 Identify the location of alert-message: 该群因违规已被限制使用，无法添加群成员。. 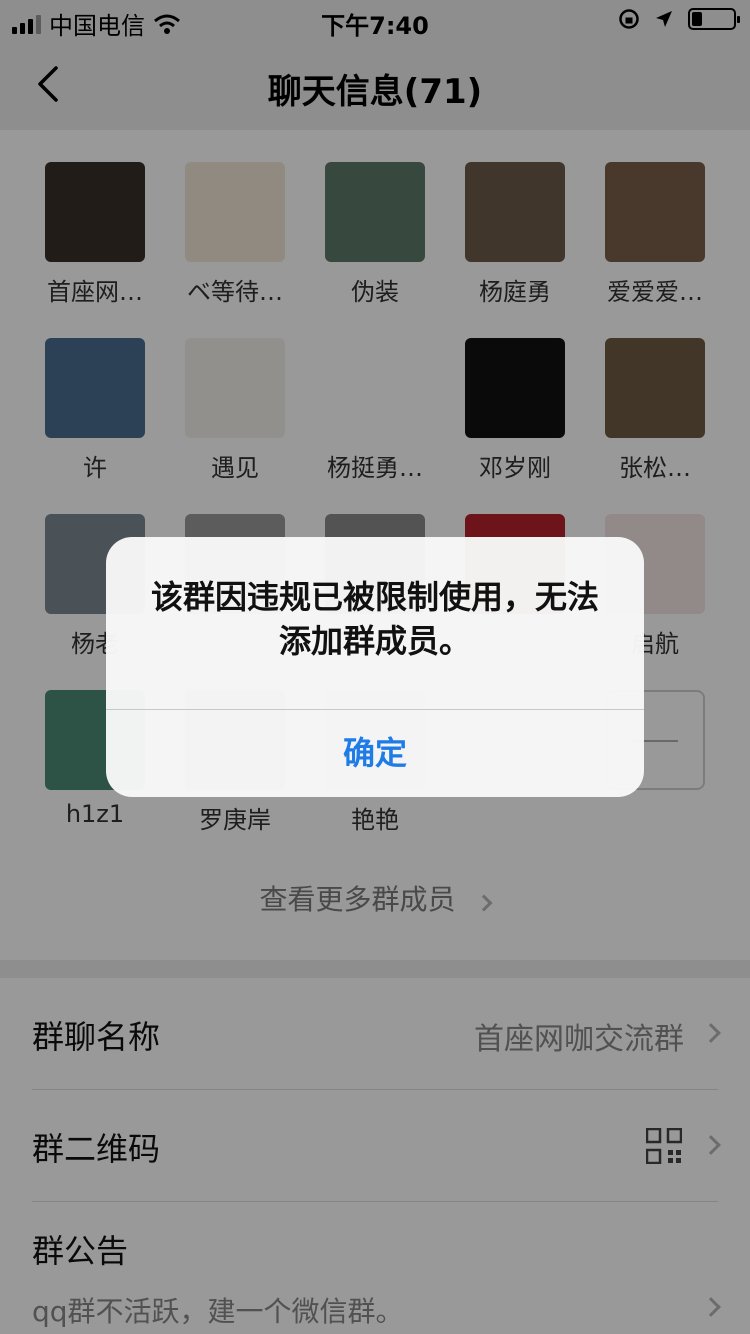
(374, 619).